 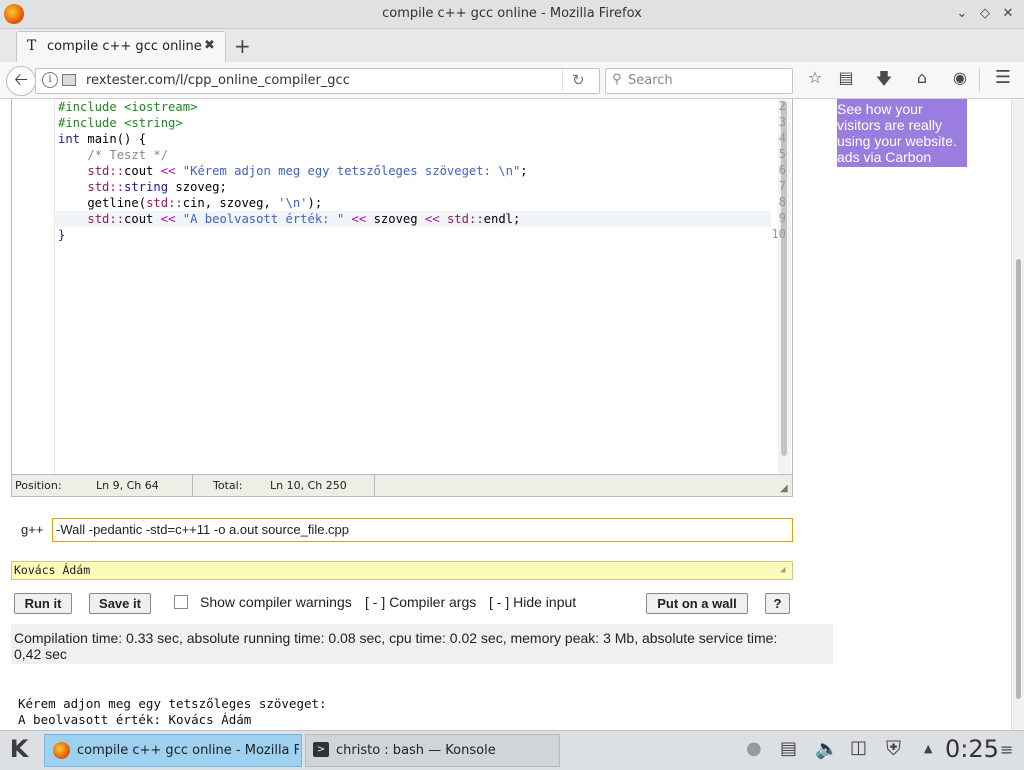 What do you see at coordinates (127, 107) in the screenshot?
I see `code-line: #include <iostream>` at bounding box center [127, 107].